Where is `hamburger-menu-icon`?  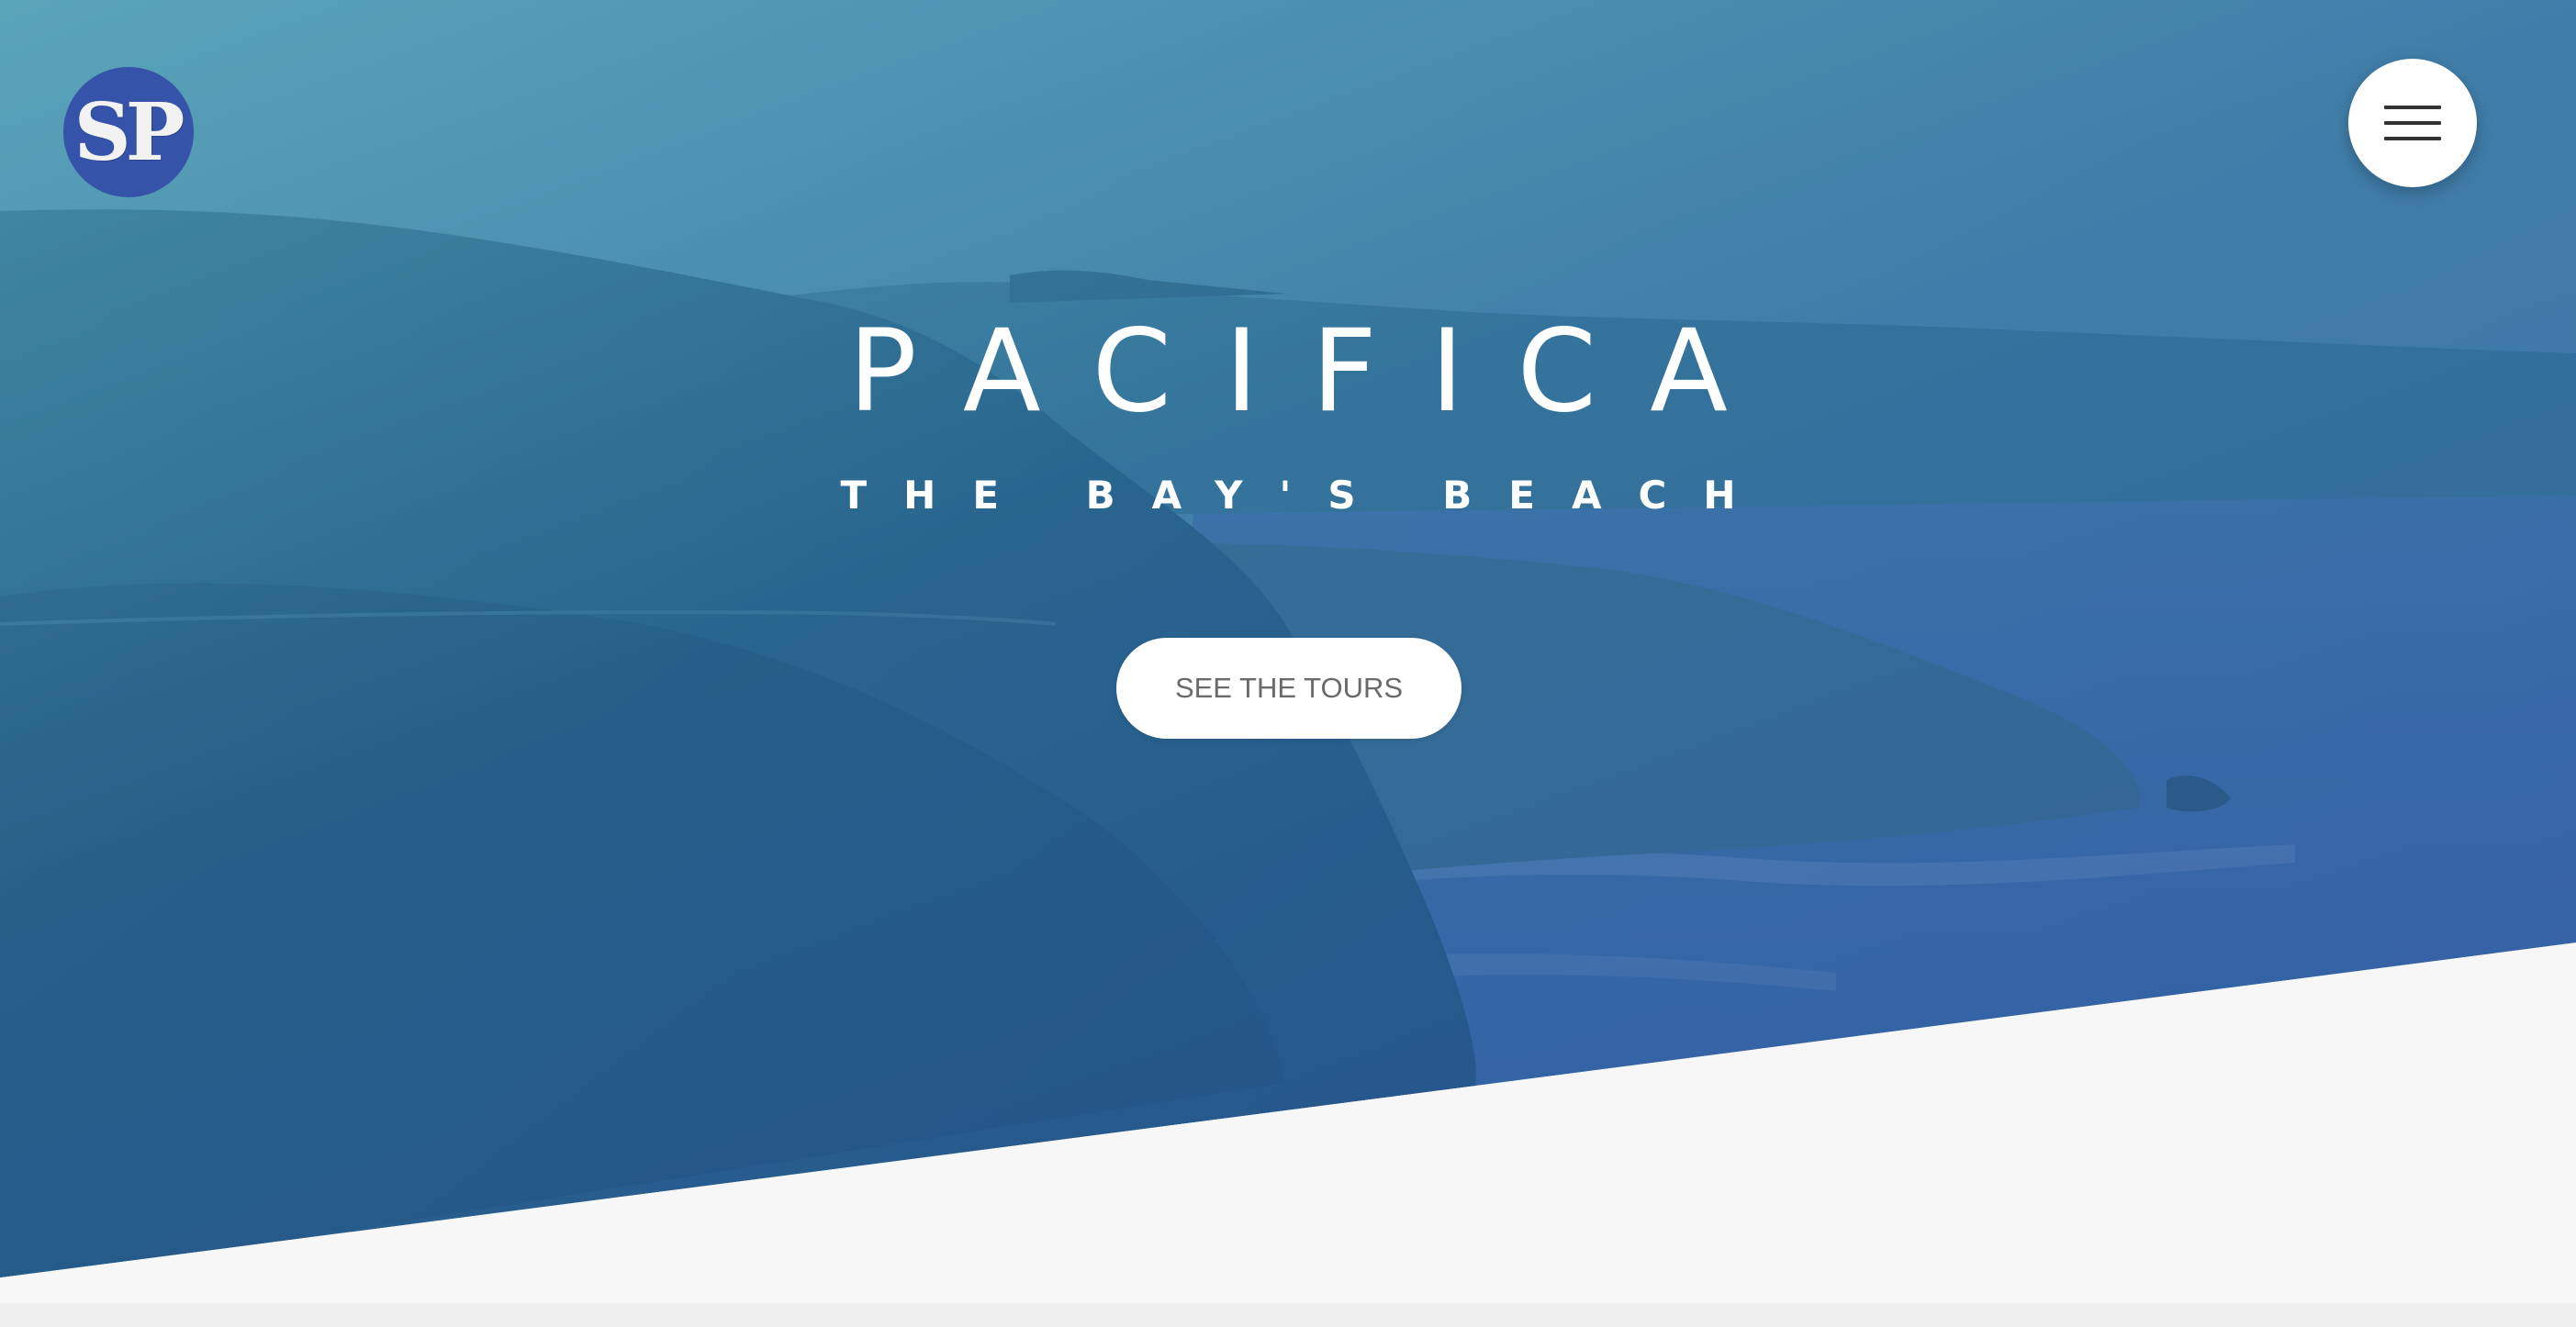
hamburger-menu-icon is located at coordinates (2412, 123).